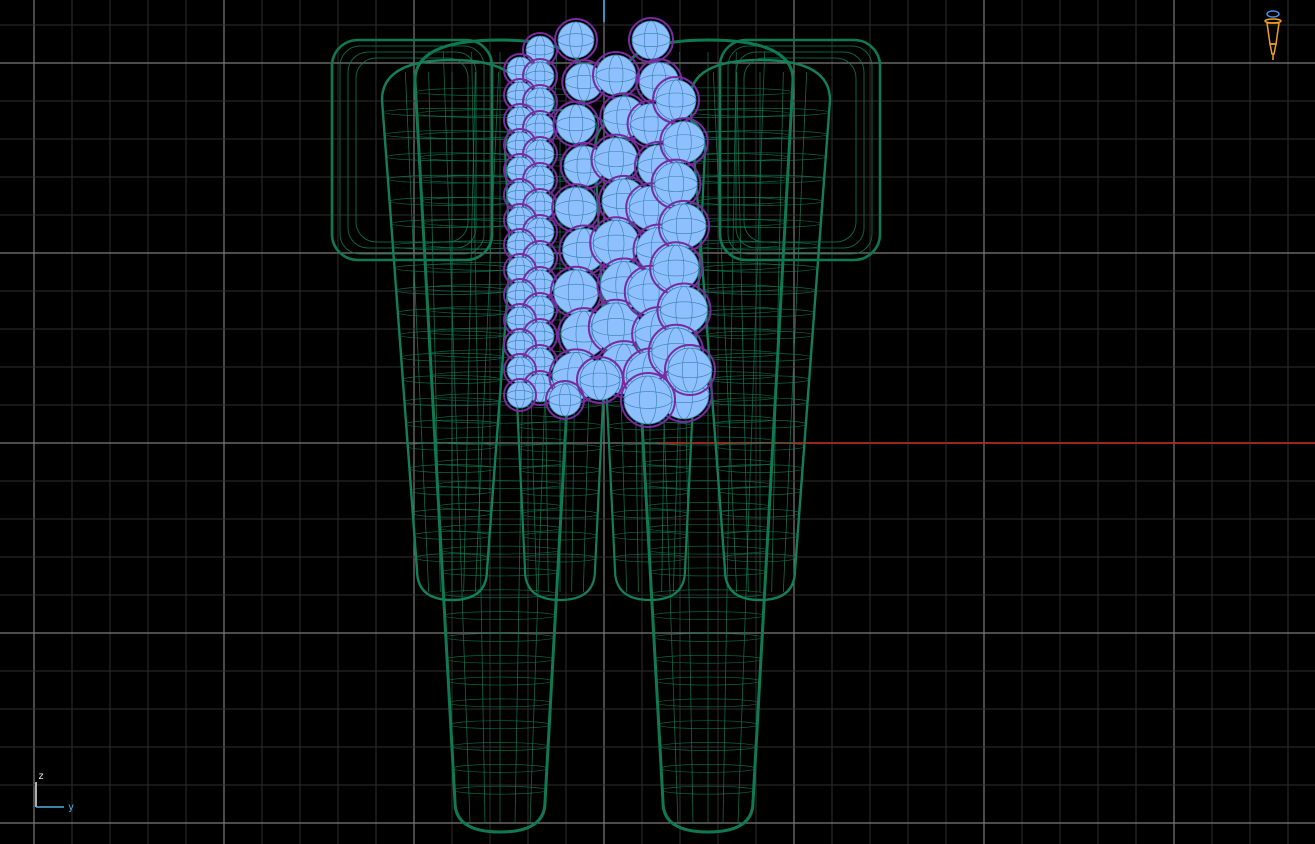 The image size is (1315, 844). I want to click on orientation-indicator, so click(49, 795).